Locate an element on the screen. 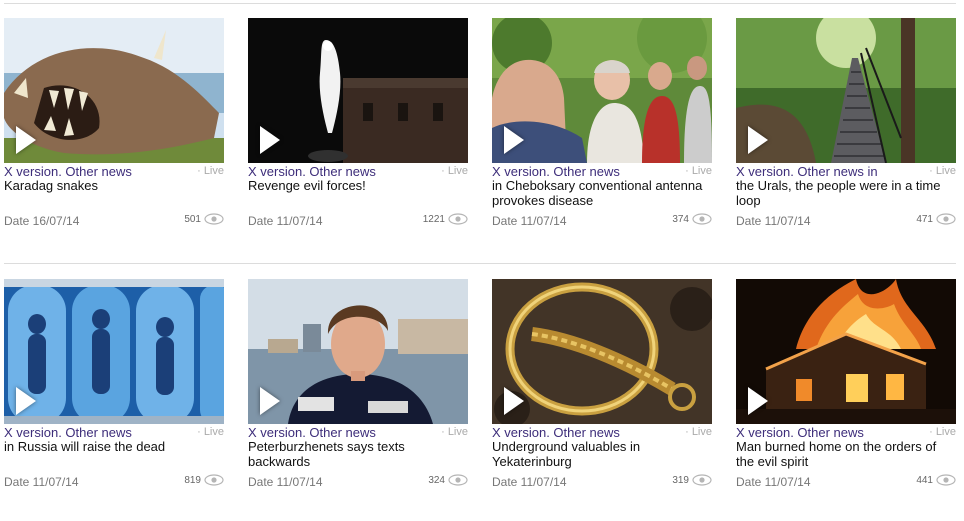 This screenshot has width=964, height=521. view-counter: 471 is located at coordinates (936, 219).